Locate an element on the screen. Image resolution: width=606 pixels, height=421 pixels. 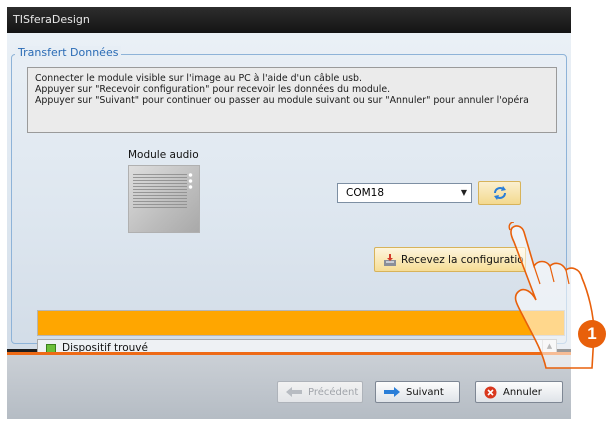
transfer-progress-bar is located at coordinates (301, 323).